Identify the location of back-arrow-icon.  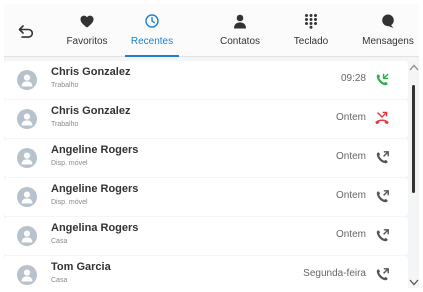
(26, 31).